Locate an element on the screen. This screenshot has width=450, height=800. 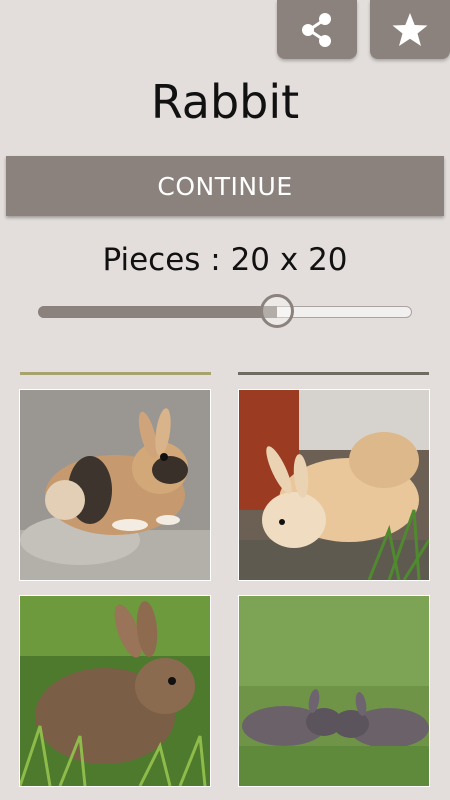
pieces-slider is located at coordinates (225, 311).